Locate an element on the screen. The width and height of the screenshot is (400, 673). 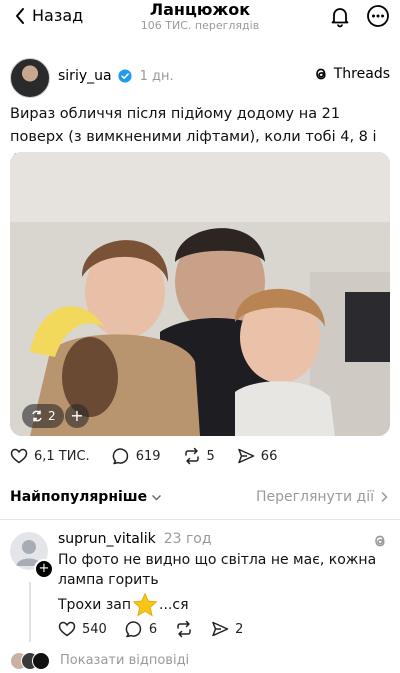
reply-avatar is located at coordinates (41, 661).